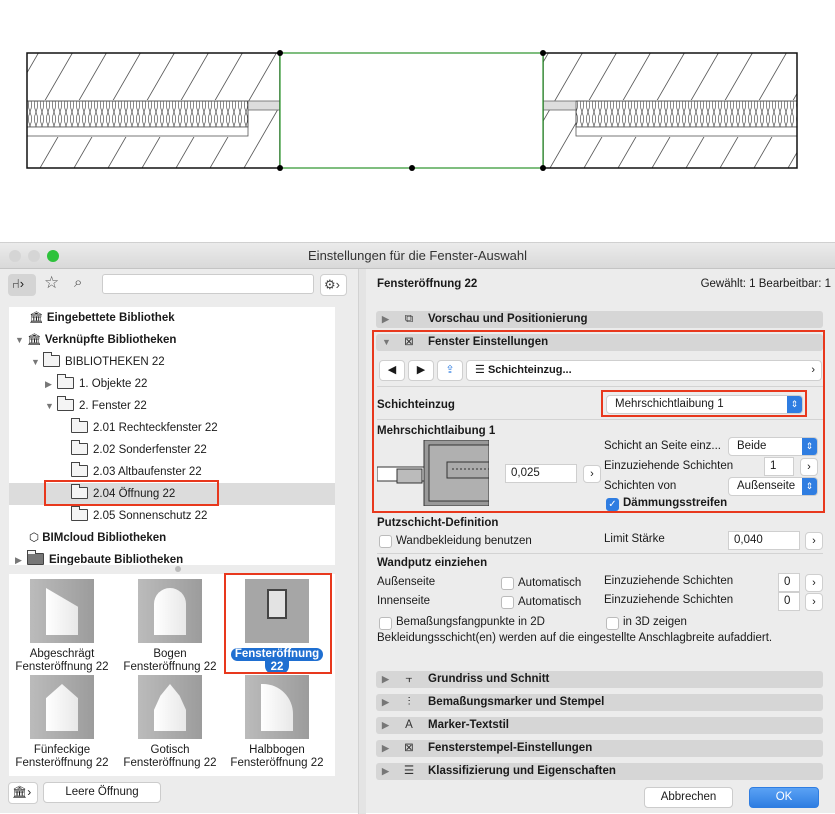 The width and height of the screenshot is (835, 814). I want to click on gear-icon: ⚙›, so click(332, 284).